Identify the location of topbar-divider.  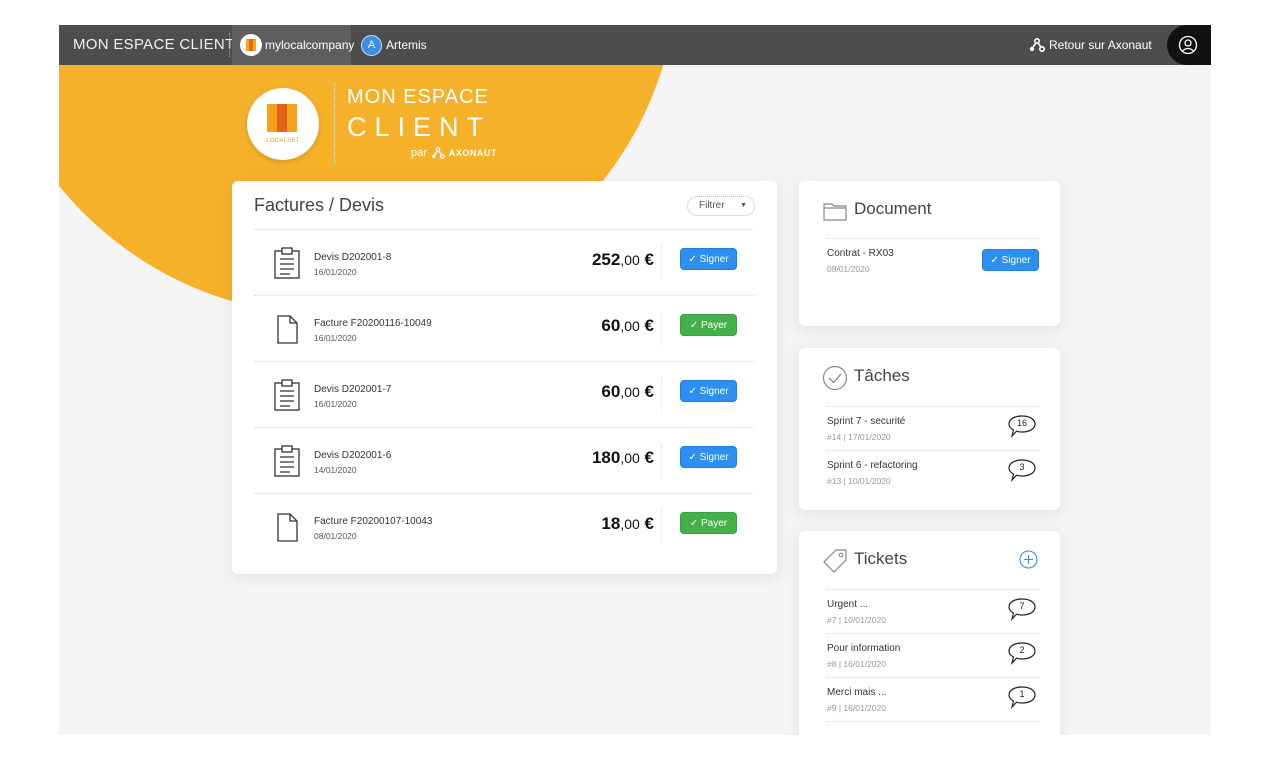
(229, 45).